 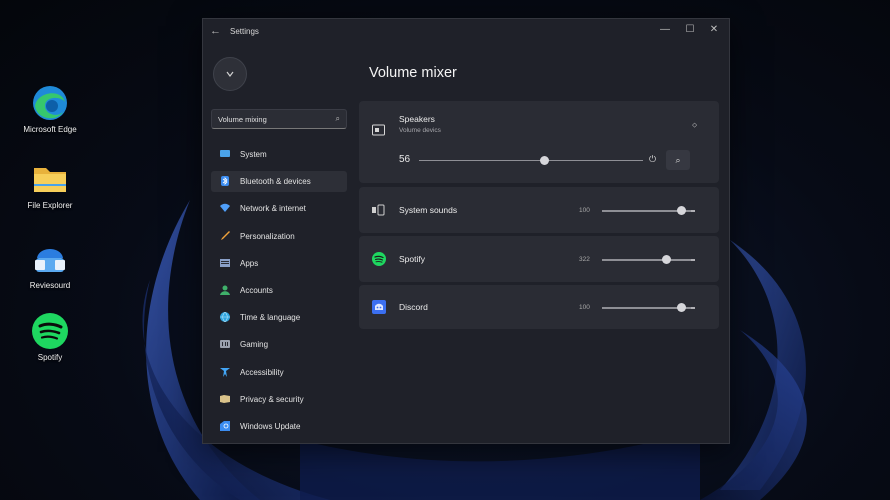 What do you see at coordinates (242, 119) in the screenshot?
I see `search-value: Volume mixing` at bounding box center [242, 119].